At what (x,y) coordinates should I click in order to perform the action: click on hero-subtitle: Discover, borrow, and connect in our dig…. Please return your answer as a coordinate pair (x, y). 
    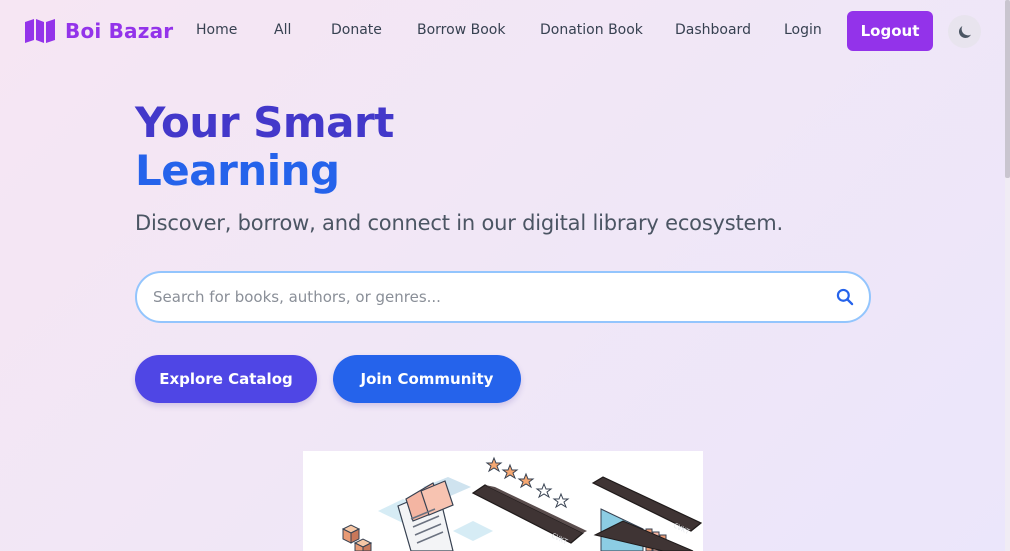
    Looking at the image, I should click on (459, 223).